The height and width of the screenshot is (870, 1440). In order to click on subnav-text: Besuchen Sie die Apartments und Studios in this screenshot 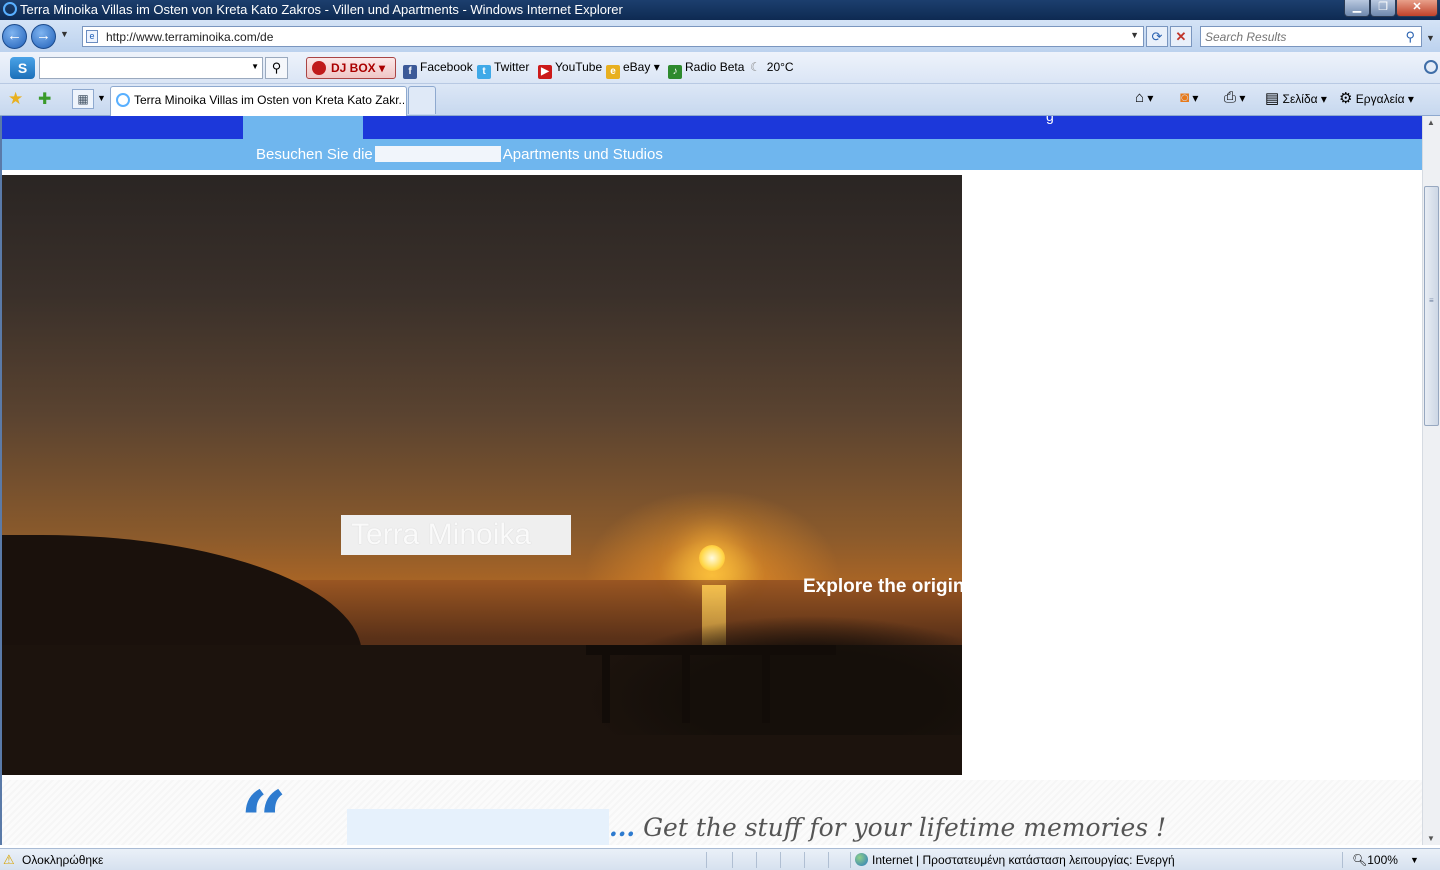, I will do `click(459, 154)`.